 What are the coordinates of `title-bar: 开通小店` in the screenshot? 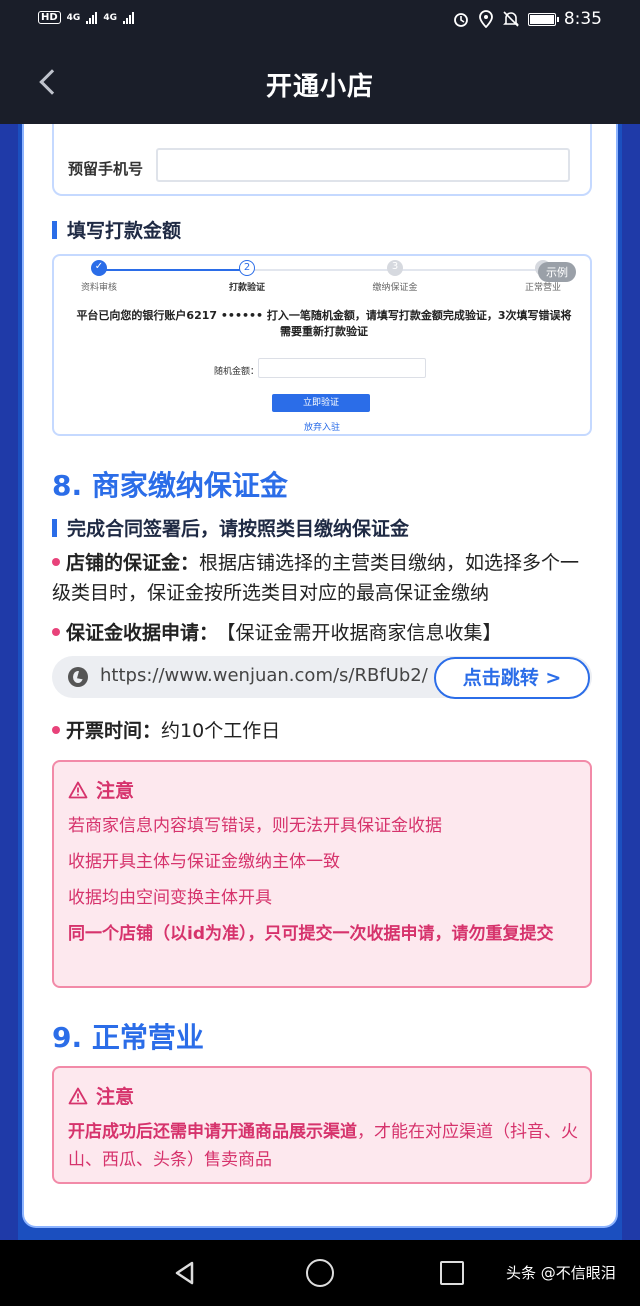 It's located at (320, 82).